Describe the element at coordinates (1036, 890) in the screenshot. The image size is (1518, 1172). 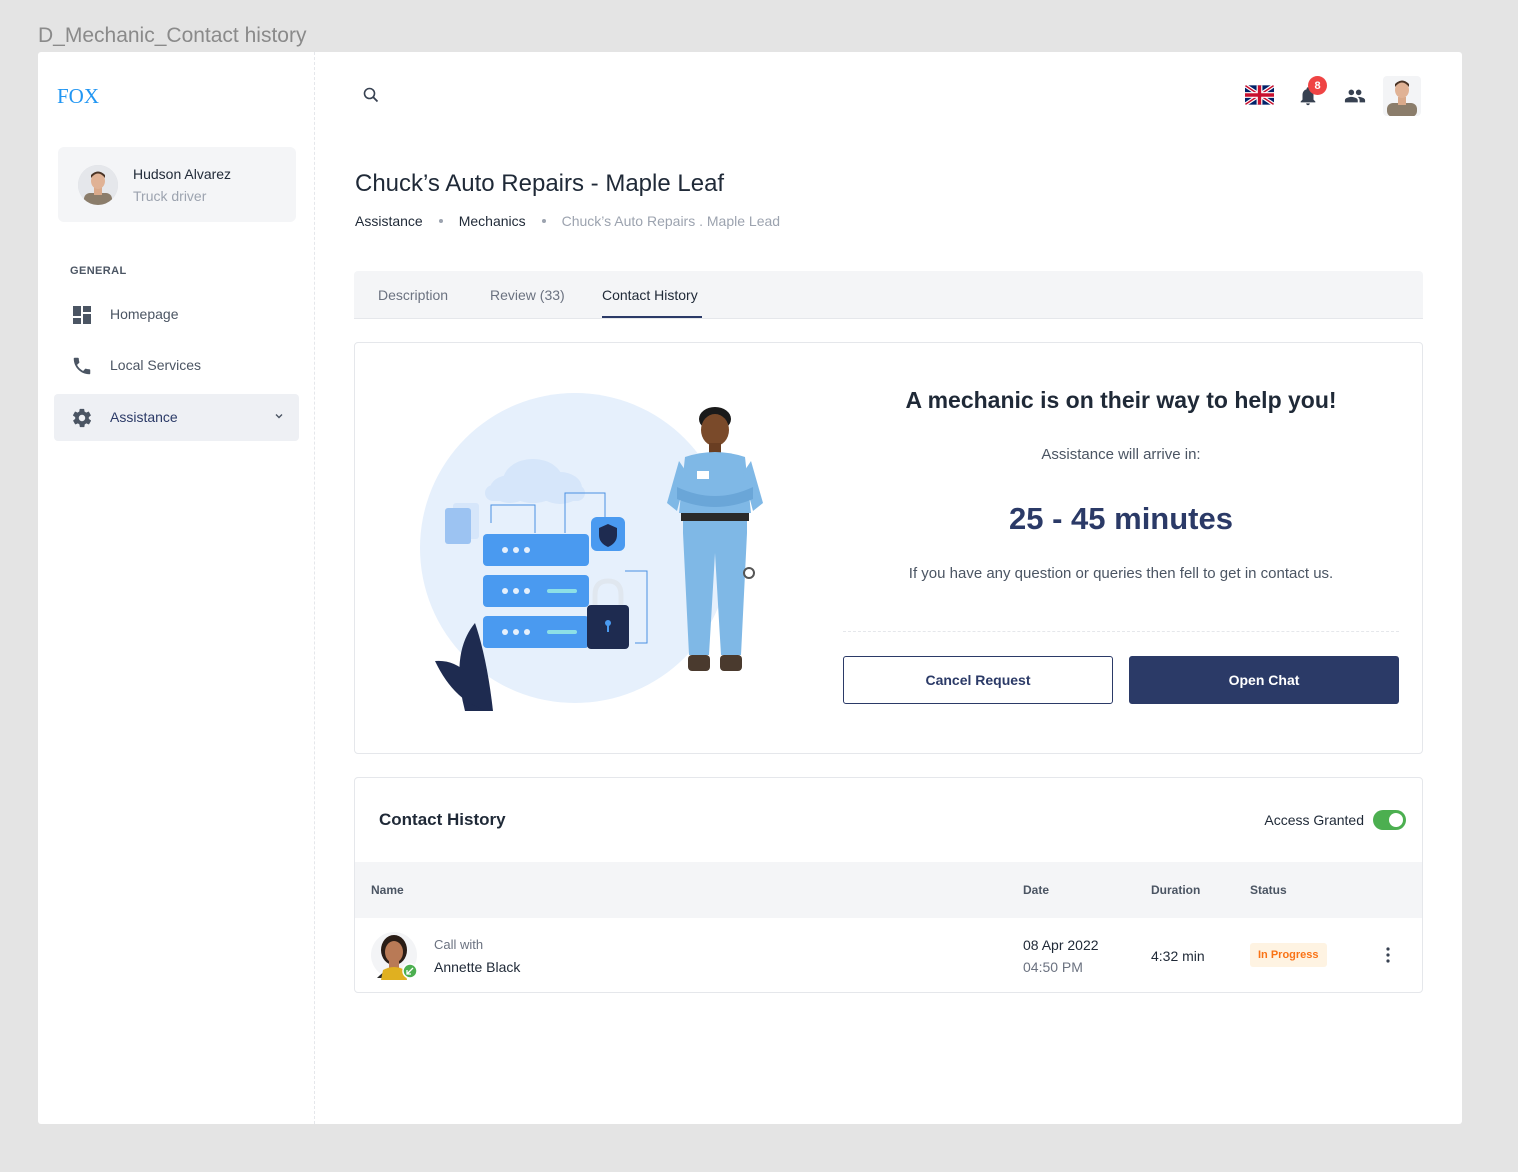
I see `column-header-date: Date` at that location.